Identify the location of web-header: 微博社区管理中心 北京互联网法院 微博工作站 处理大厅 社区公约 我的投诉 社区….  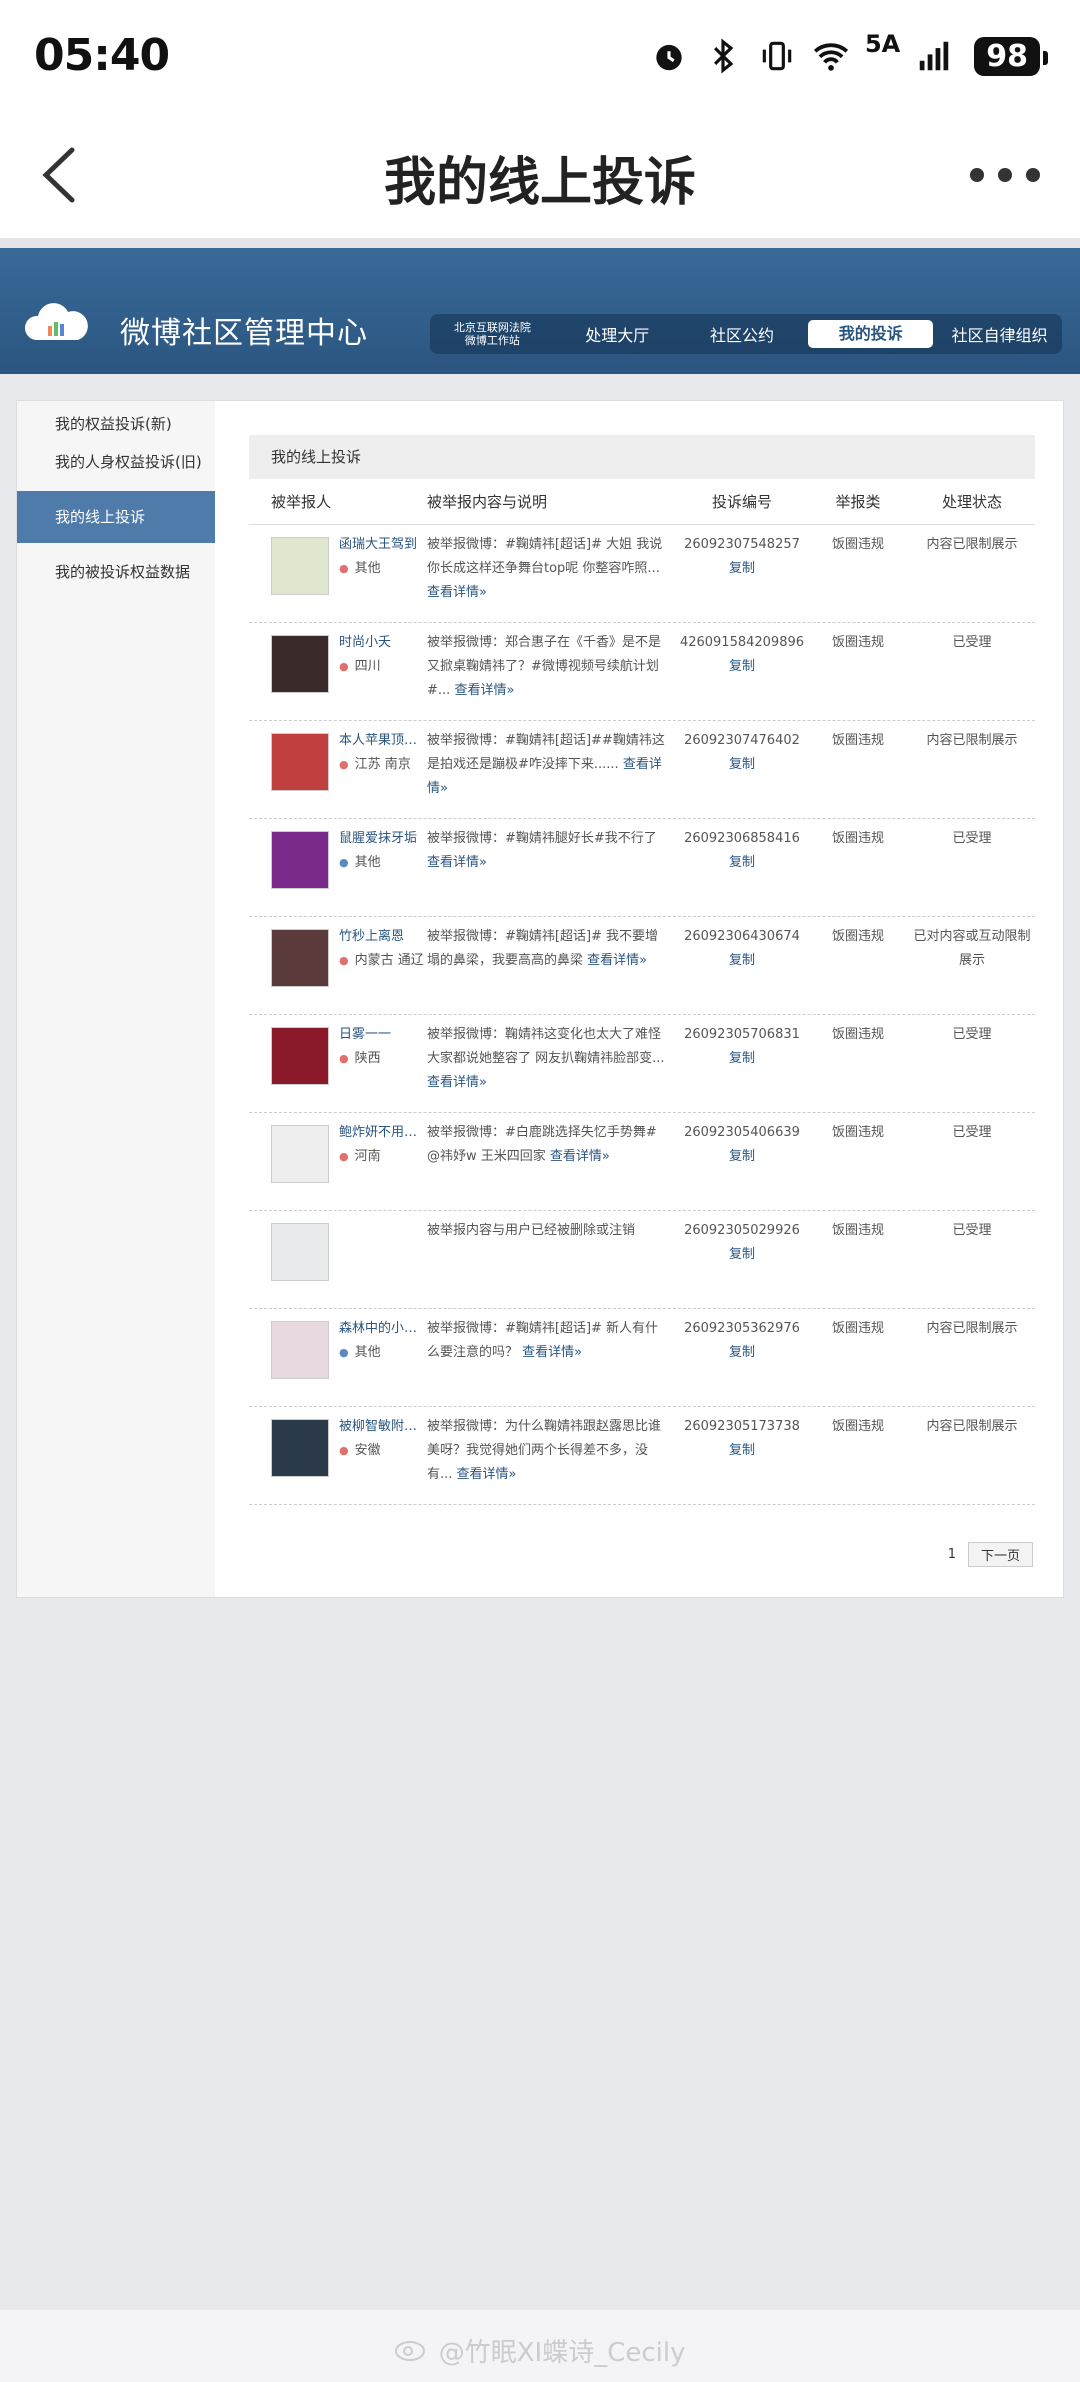
(540, 311).